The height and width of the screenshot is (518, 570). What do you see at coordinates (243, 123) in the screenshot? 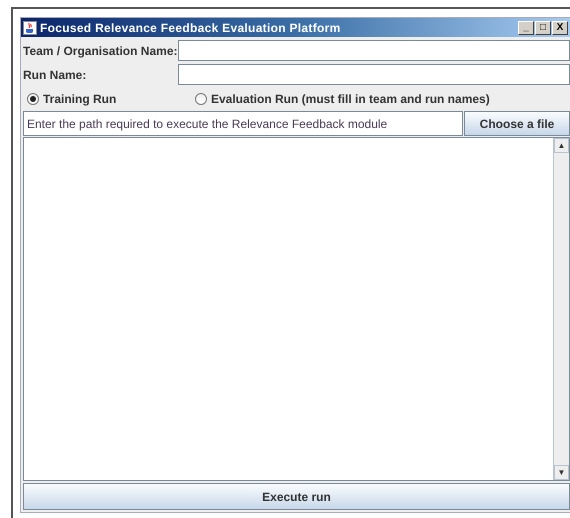
I see `path-field: Enter the path required to execute the Relevance Feedback module` at bounding box center [243, 123].